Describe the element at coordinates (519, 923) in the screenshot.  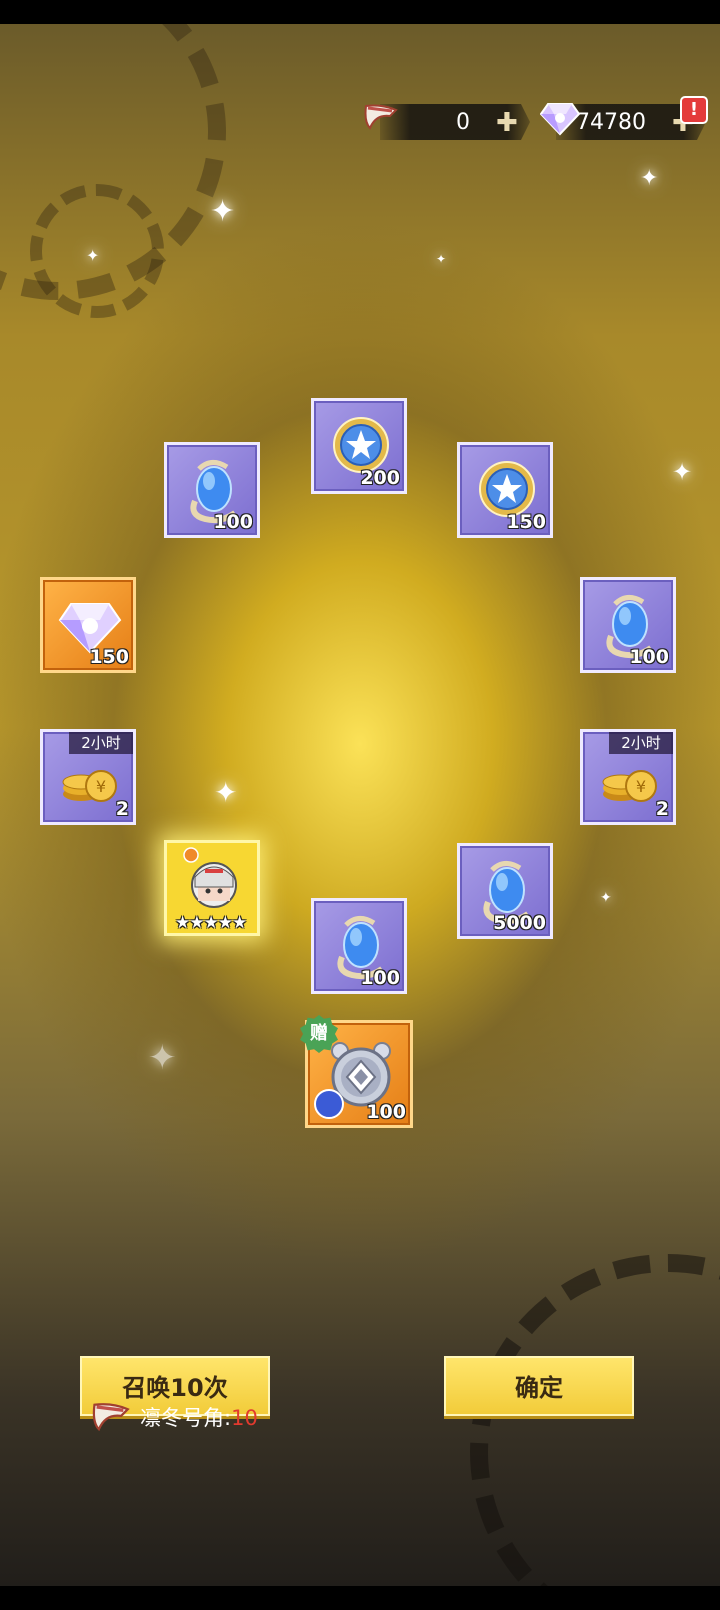
I see `reward-count: 5000` at that location.